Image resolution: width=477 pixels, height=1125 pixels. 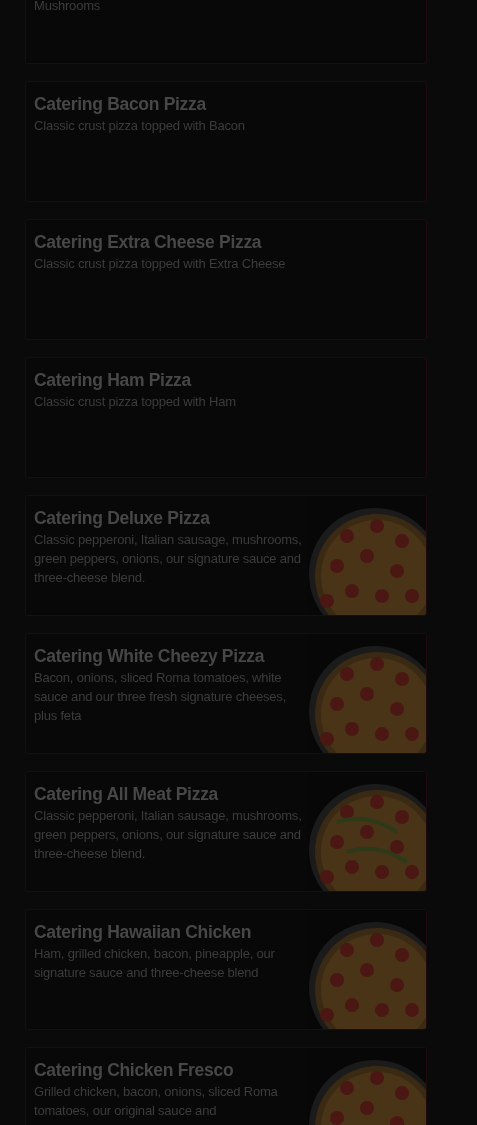 I want to click on item-title: Catering All Meat Pizza, so click(x=127, y=794).